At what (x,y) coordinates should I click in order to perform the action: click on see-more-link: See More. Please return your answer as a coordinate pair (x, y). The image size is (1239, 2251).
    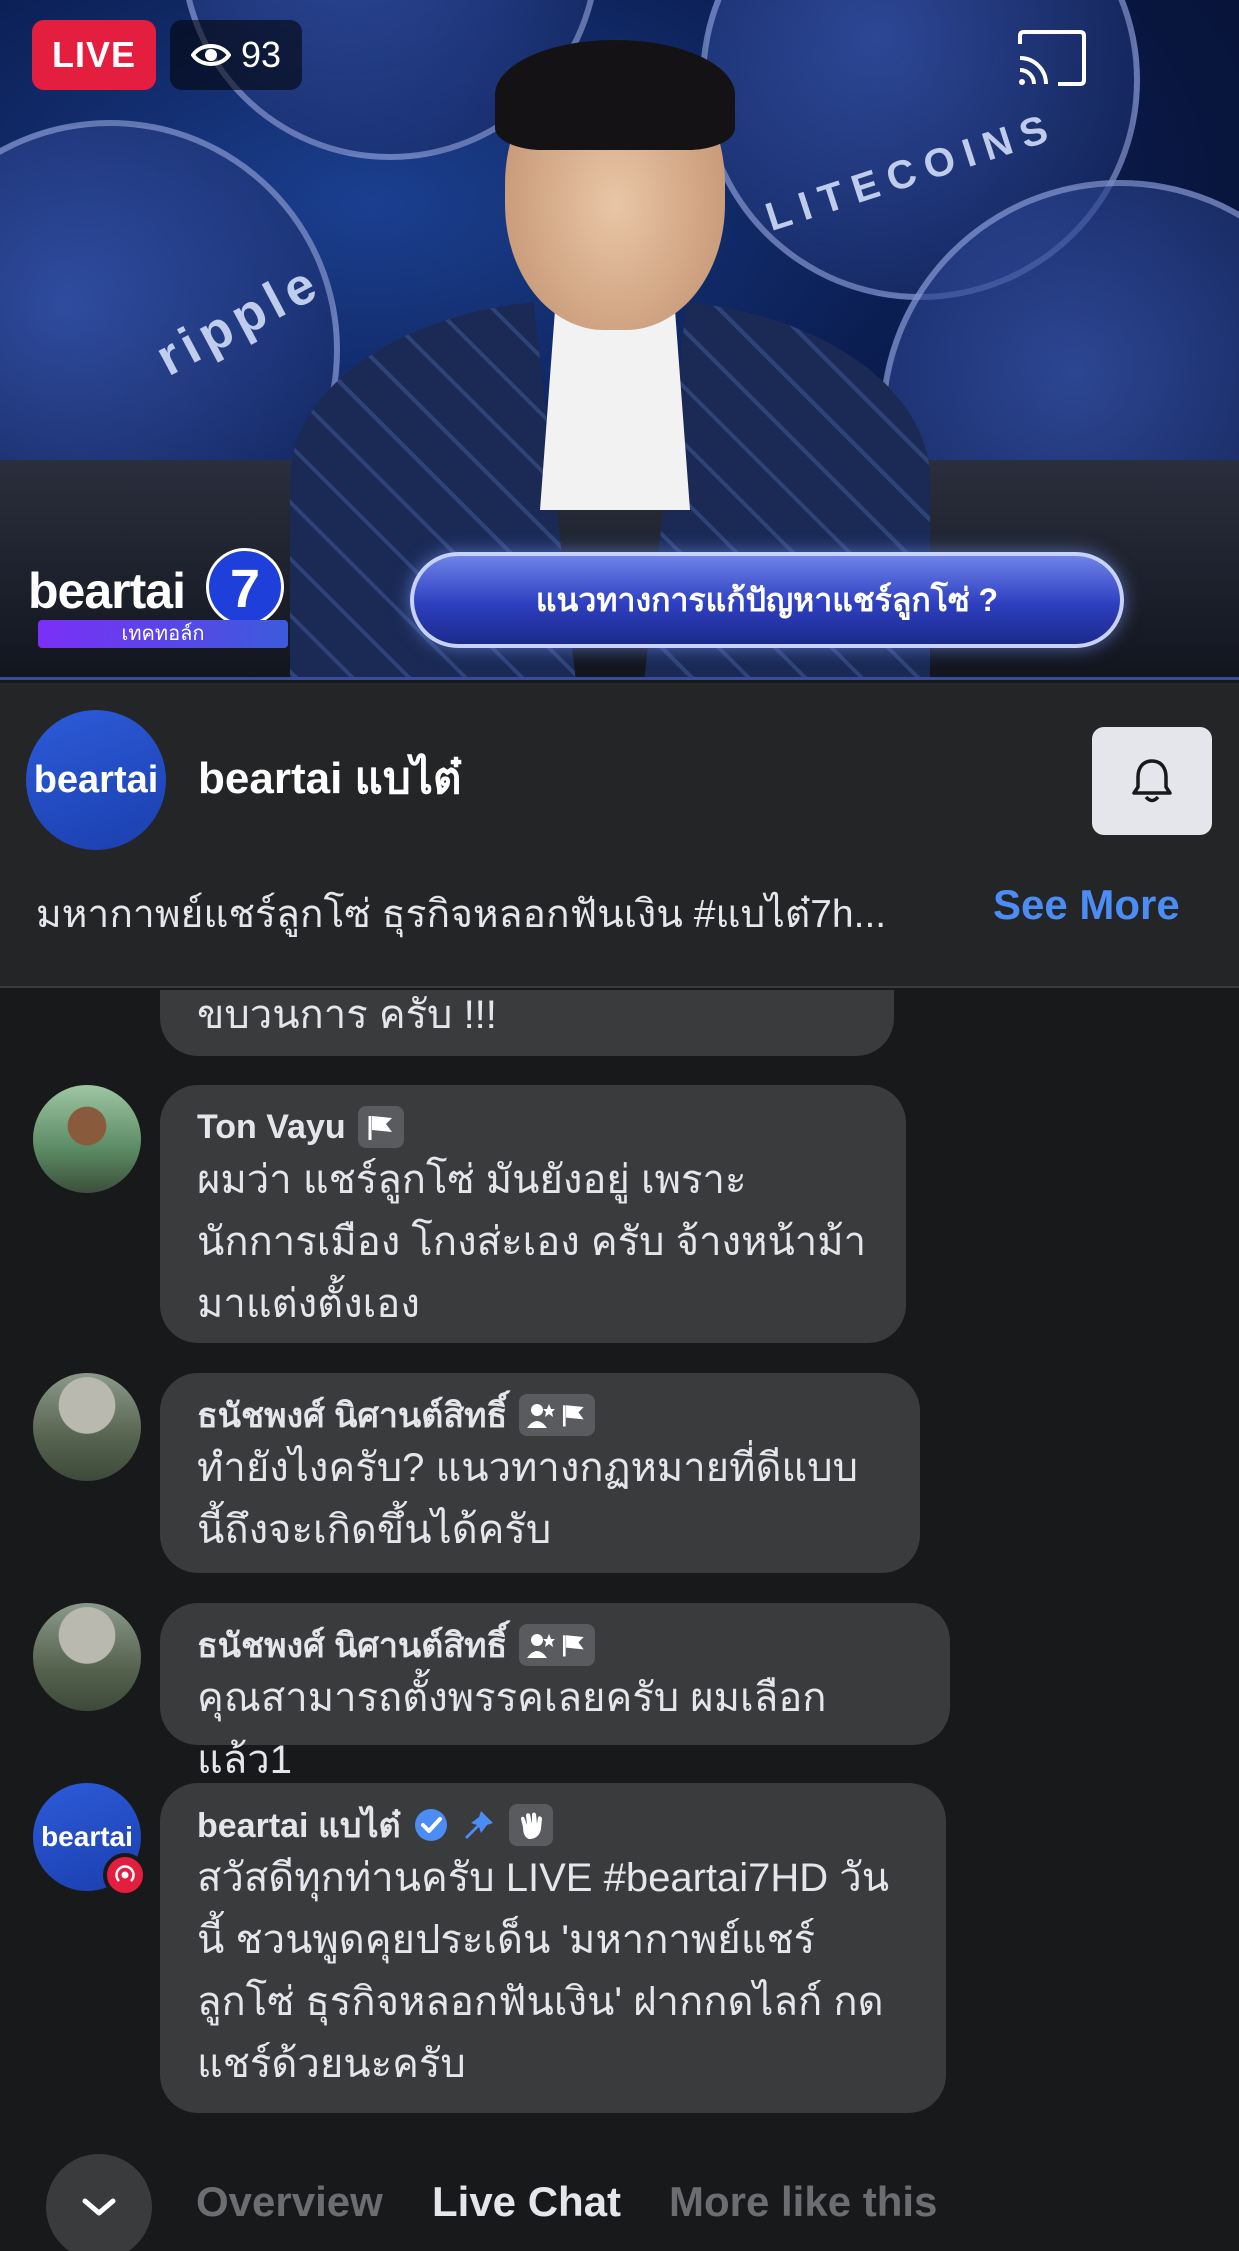
    Looking at the image, I should click on (1086, 905).